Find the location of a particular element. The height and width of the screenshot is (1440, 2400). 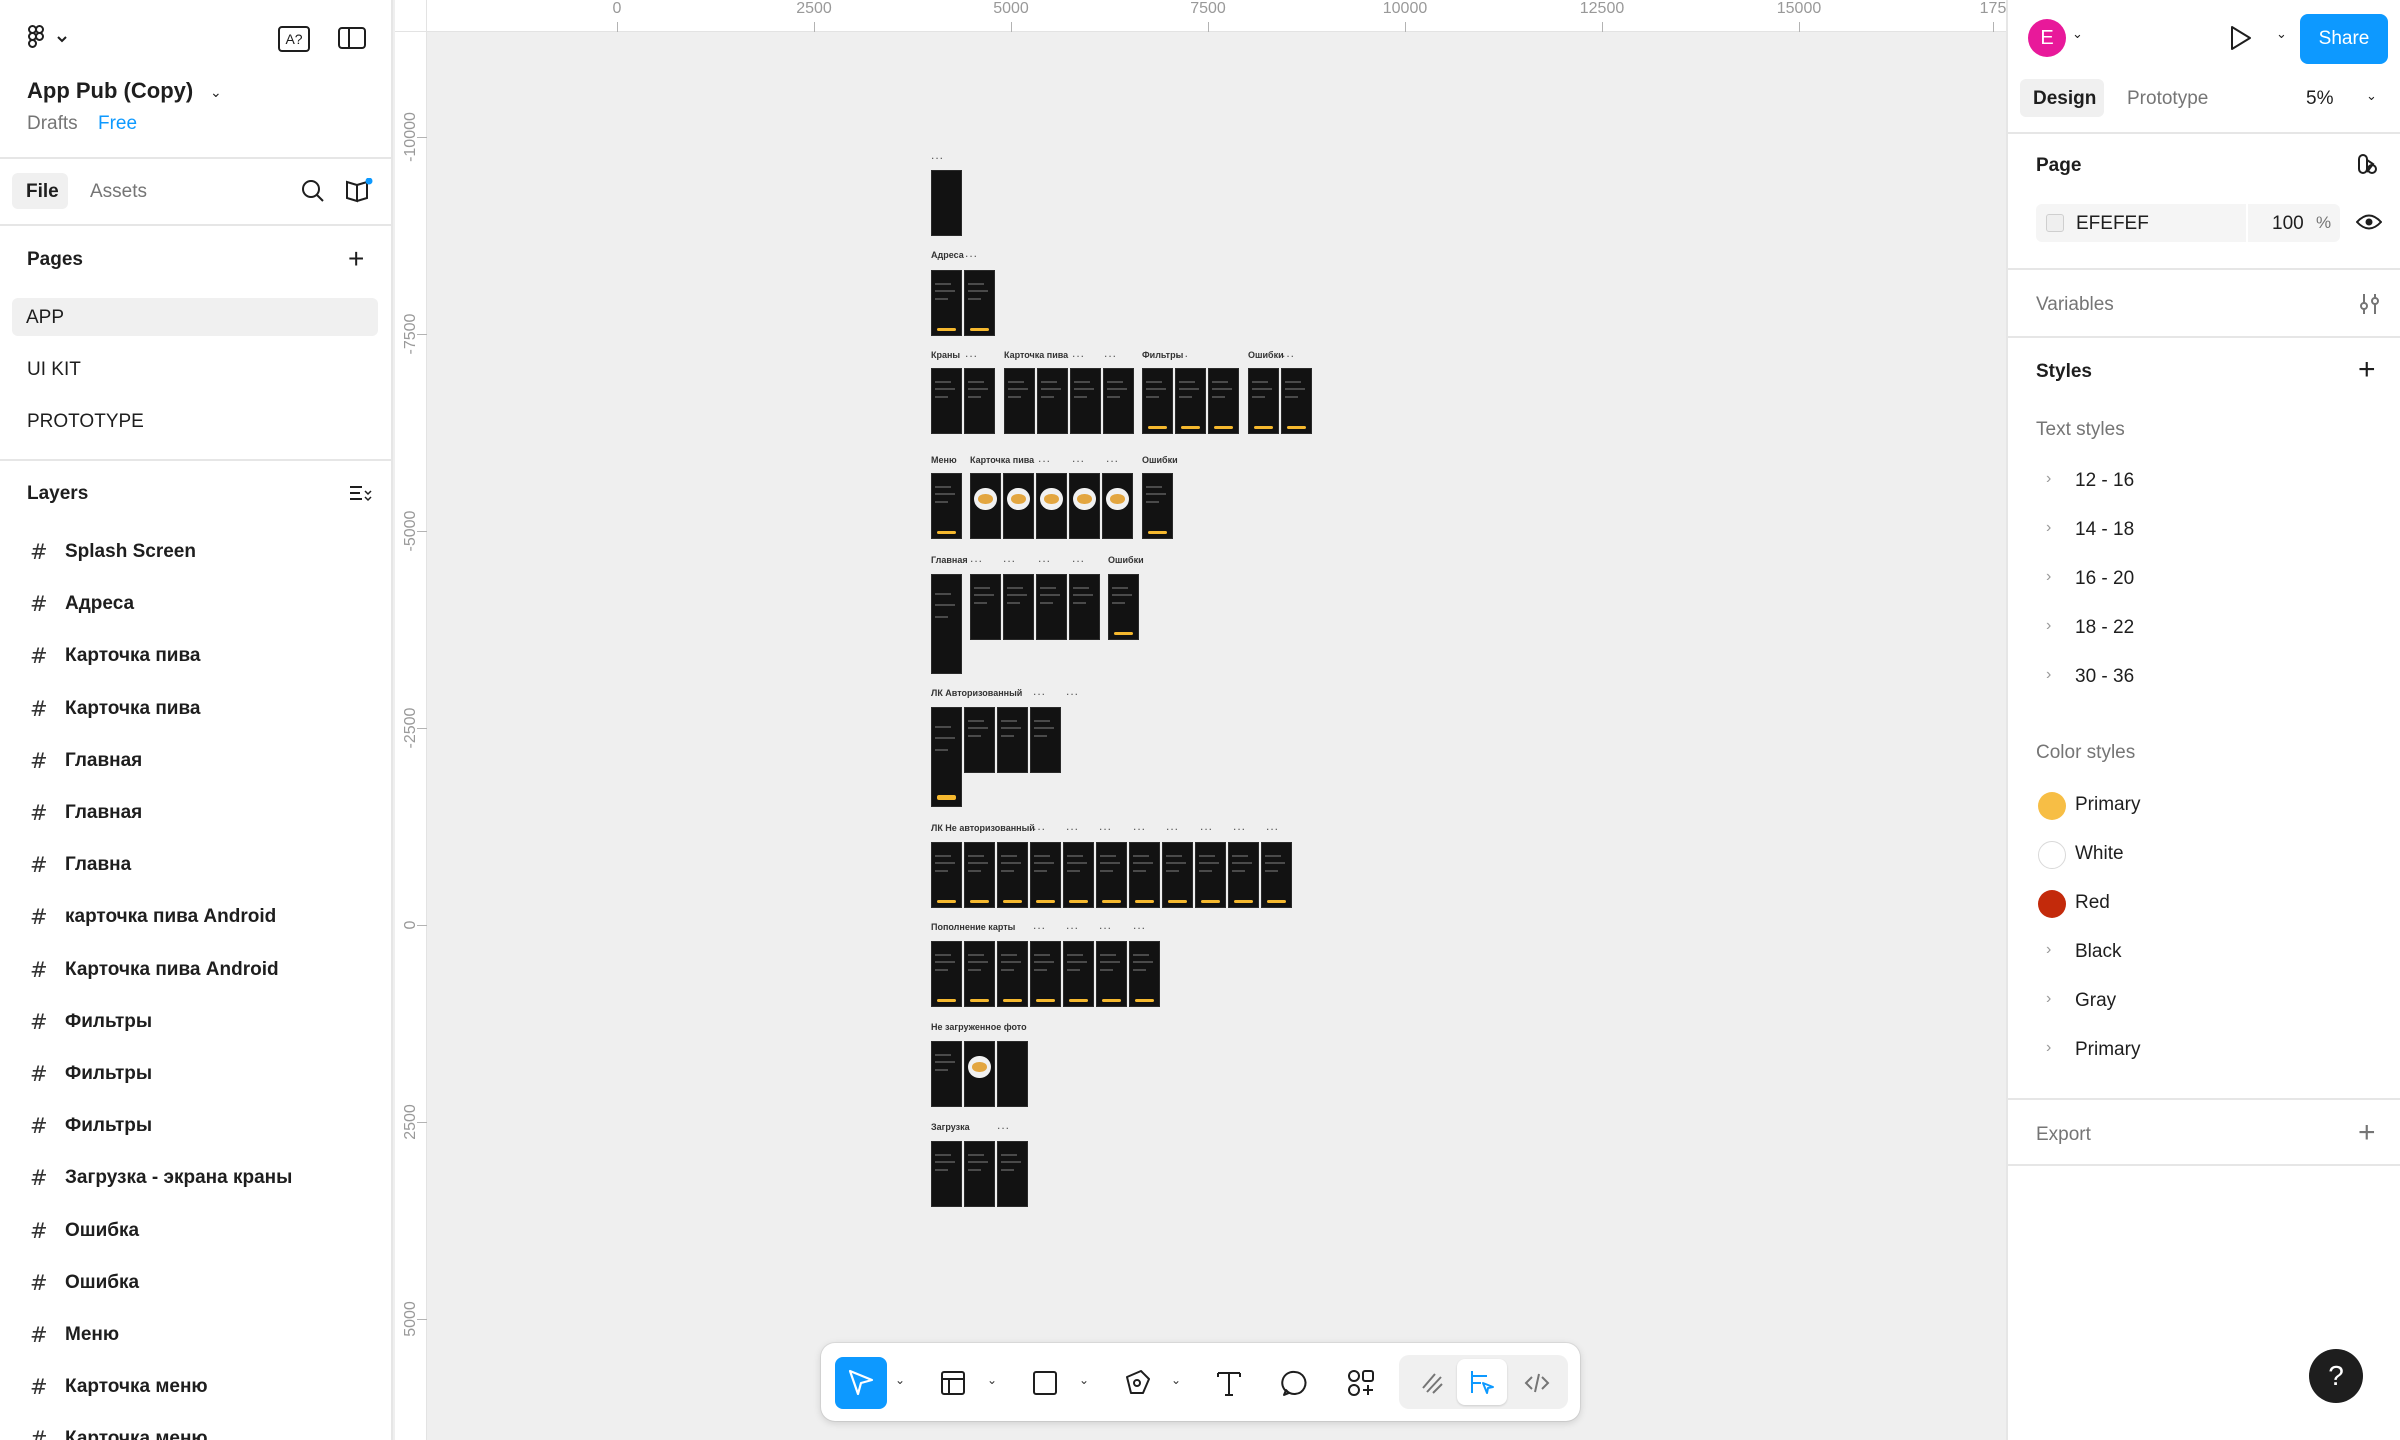

add-export-icon: + is located at coordinates (2367, 1133).